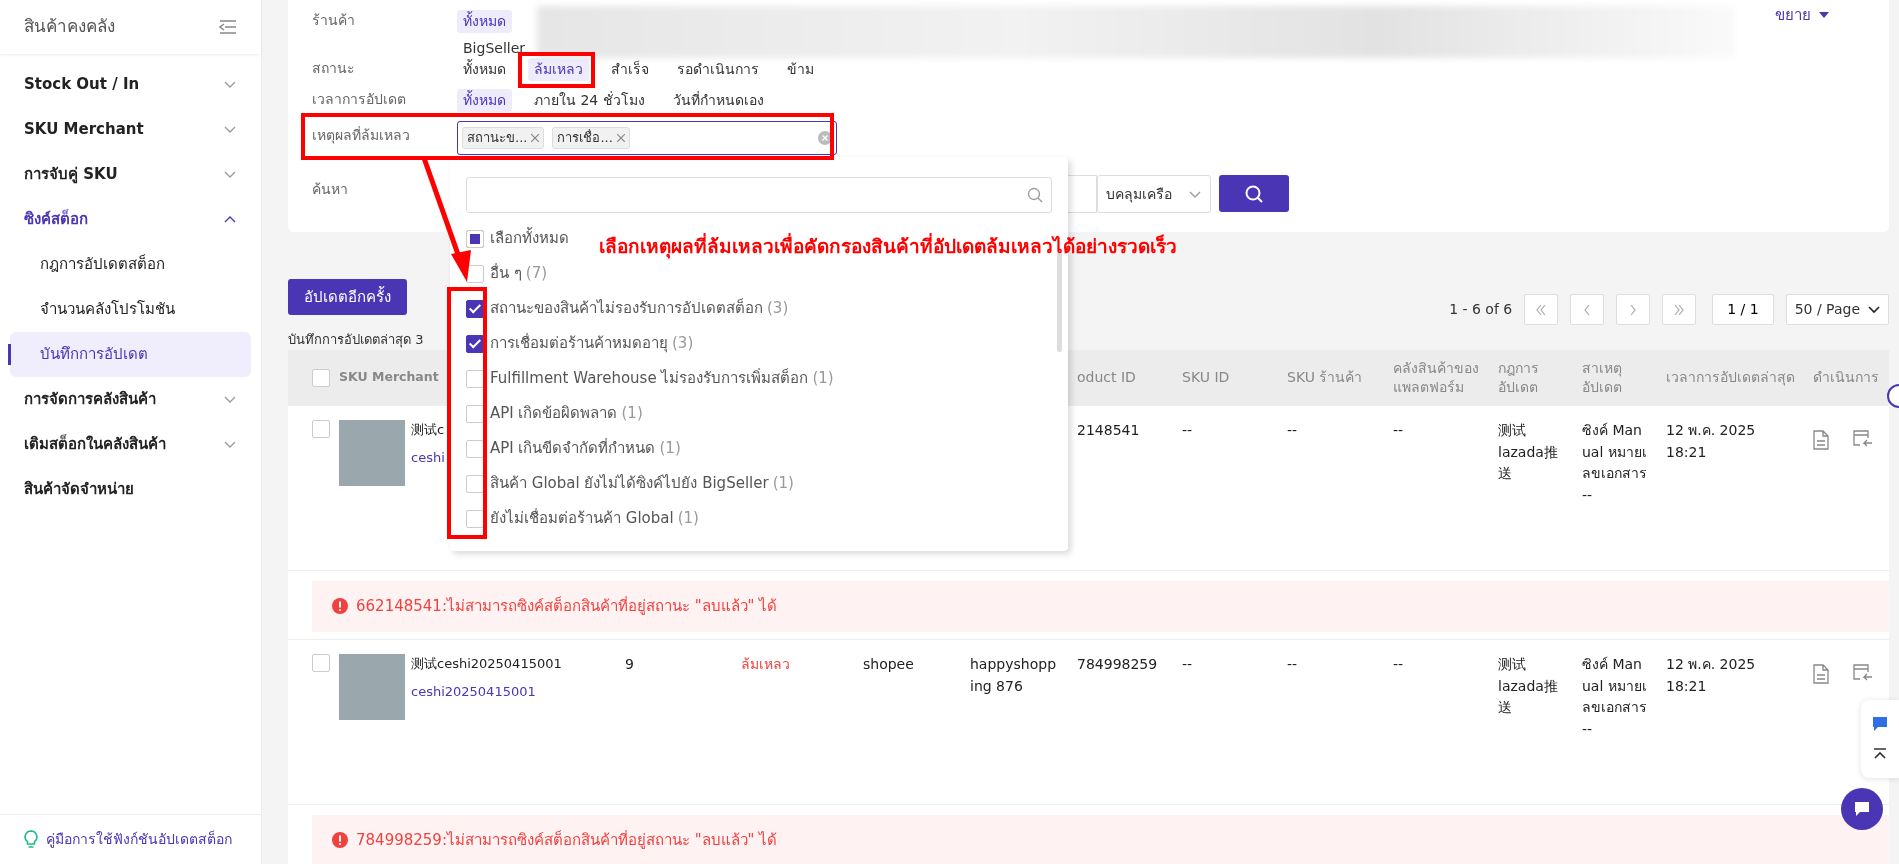 The height and width of the screenshot is (864, 1899). I want to click on option-count: (7), so click(536, 274).